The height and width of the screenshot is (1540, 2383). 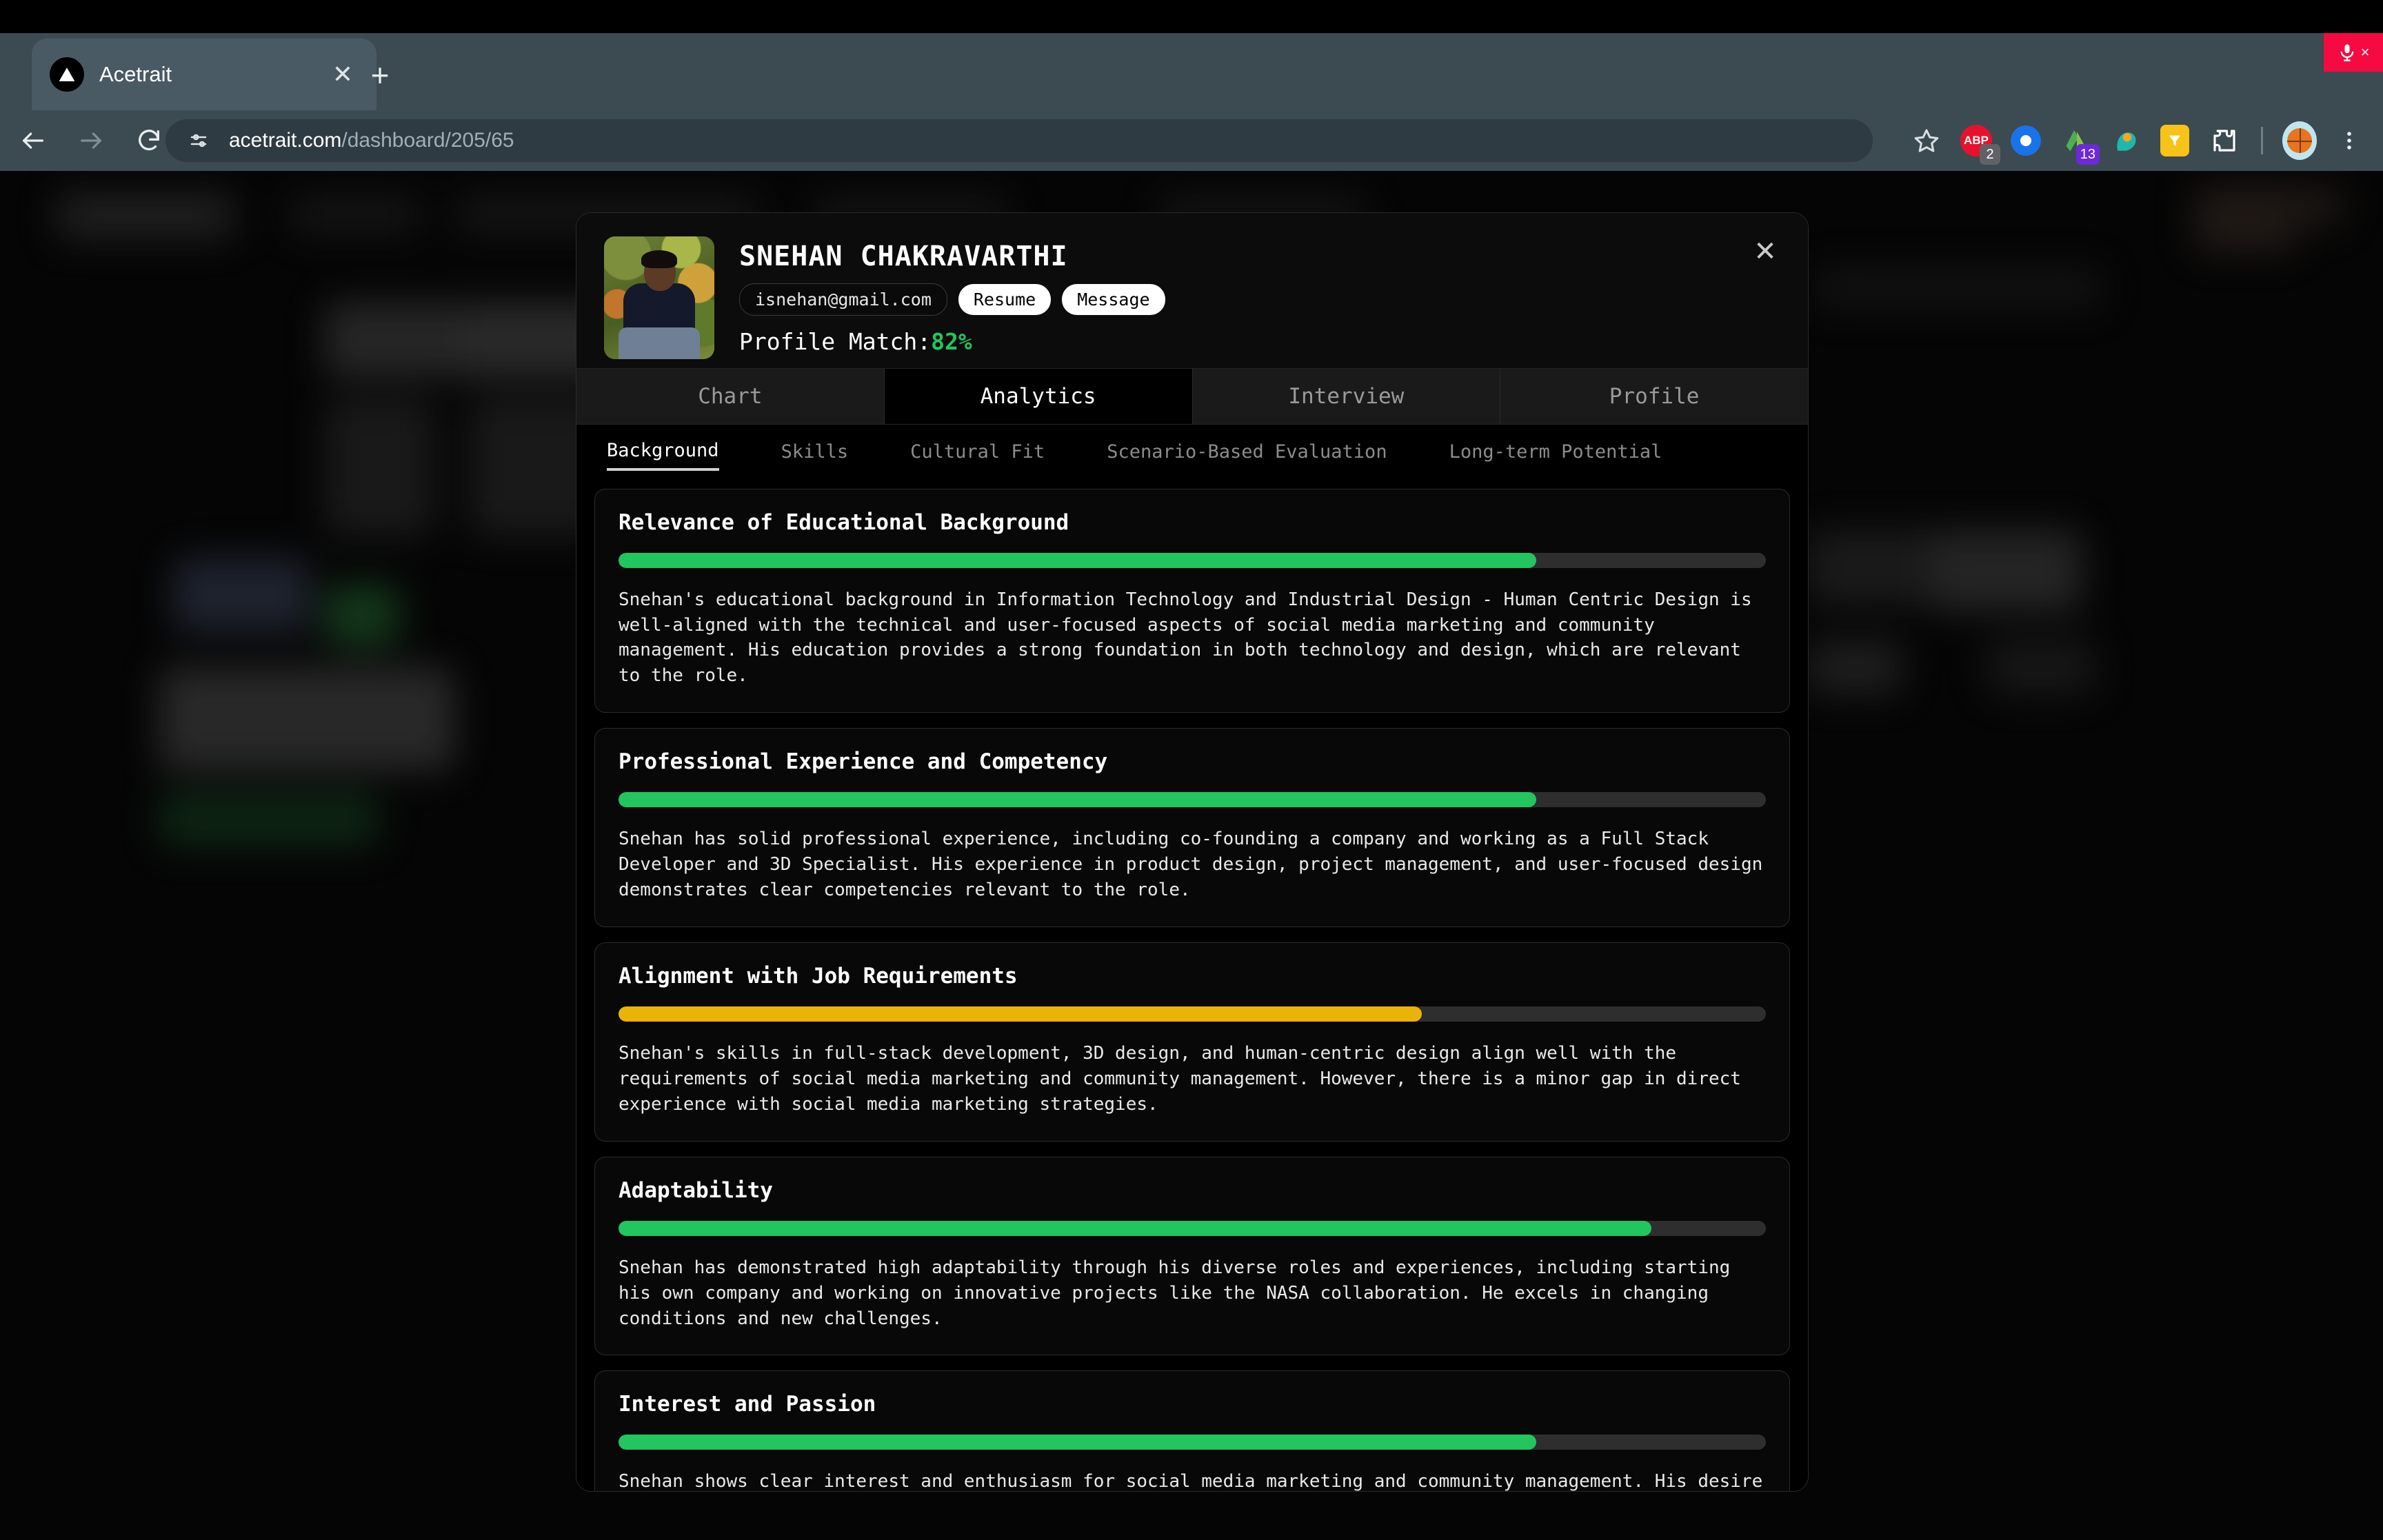 I want to click on three-dot-menu-icon, so click(x=2349, y=141).